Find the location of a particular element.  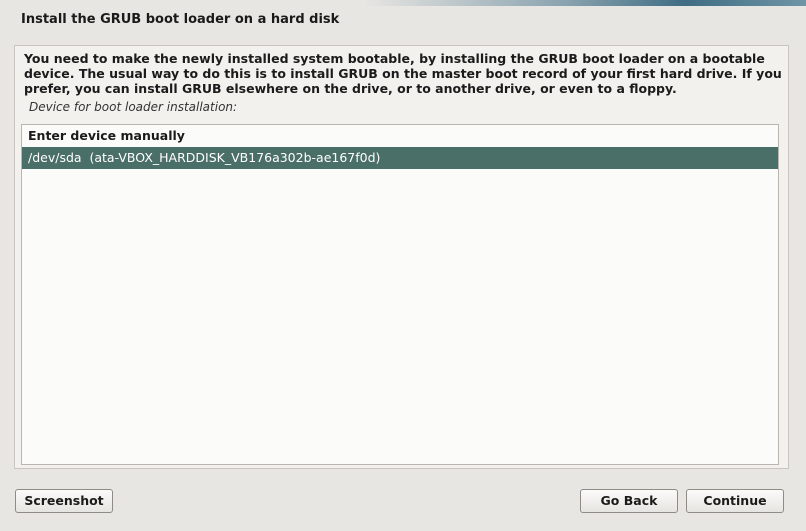

device-prompt-label: Device for boot loader installation: is located at coordinates (133, 107).